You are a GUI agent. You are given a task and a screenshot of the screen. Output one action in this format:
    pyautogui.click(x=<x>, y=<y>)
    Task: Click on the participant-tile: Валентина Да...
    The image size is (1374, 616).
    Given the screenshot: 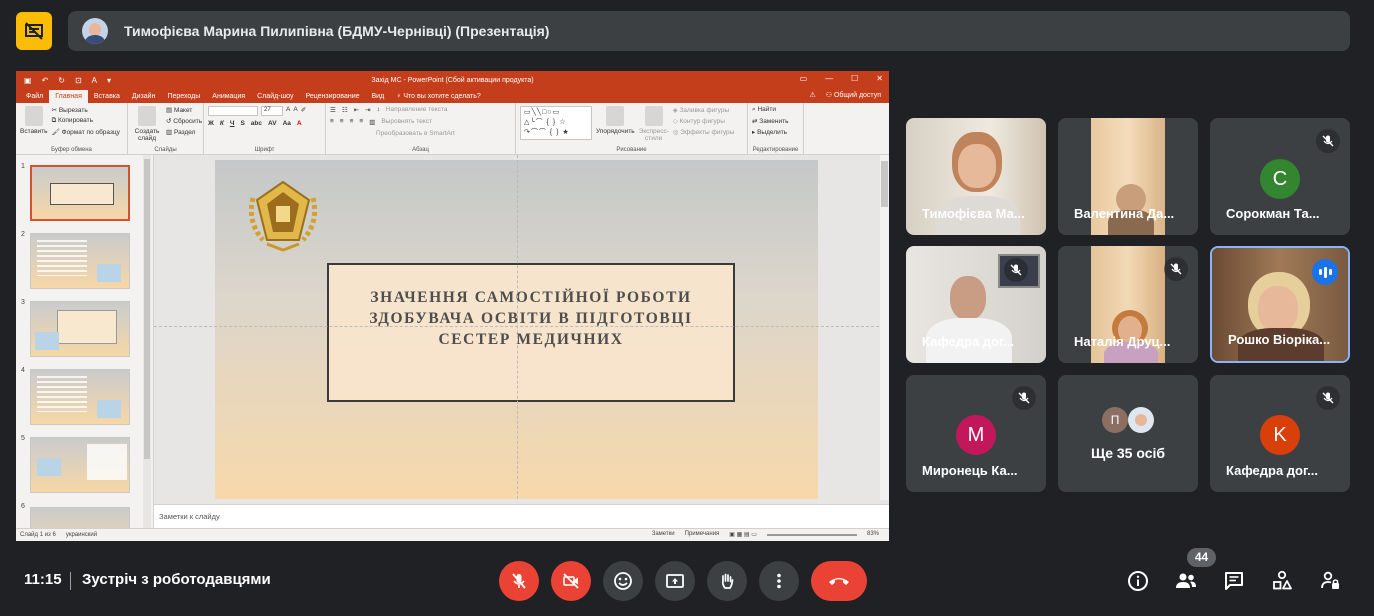 What is the action you would take?
    pyautogui.click(x=1128, y=176)
    